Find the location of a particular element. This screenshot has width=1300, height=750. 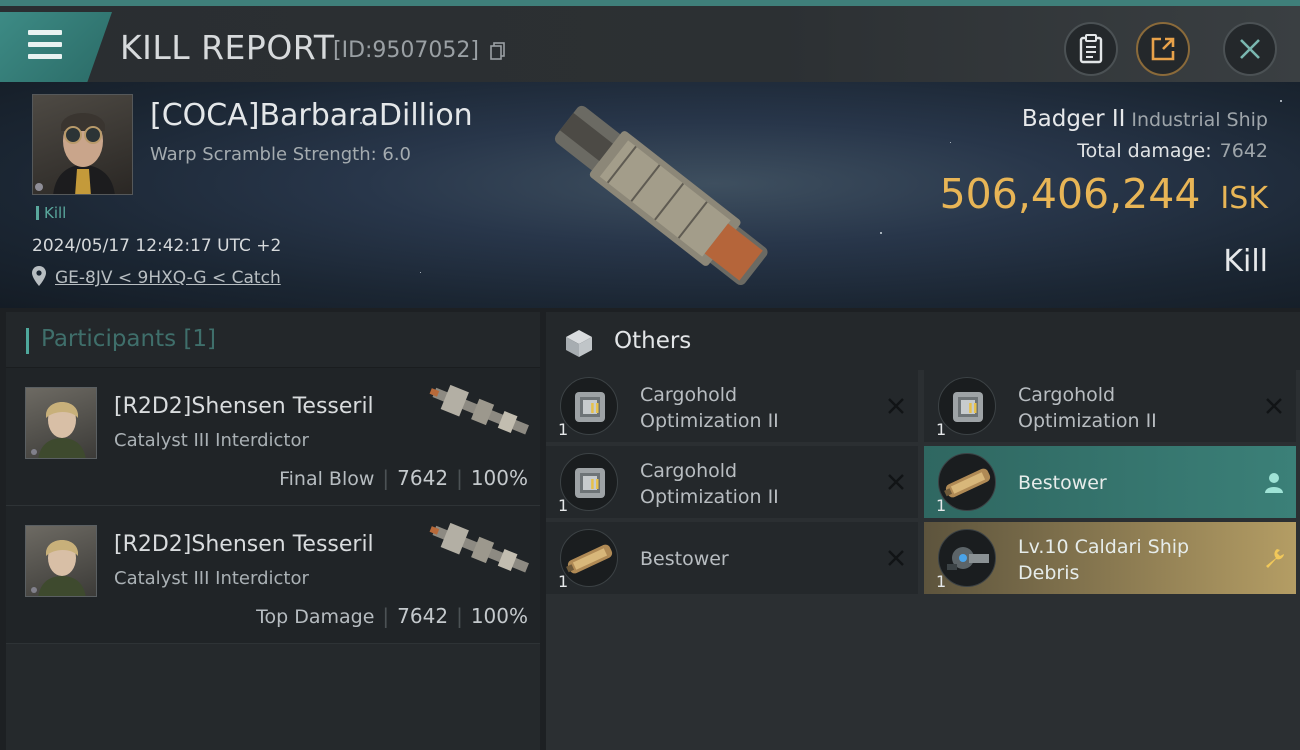

kill-datetime: 2024/05/17 12:42:17 UTC +2 is located at coordinates (157, 246).